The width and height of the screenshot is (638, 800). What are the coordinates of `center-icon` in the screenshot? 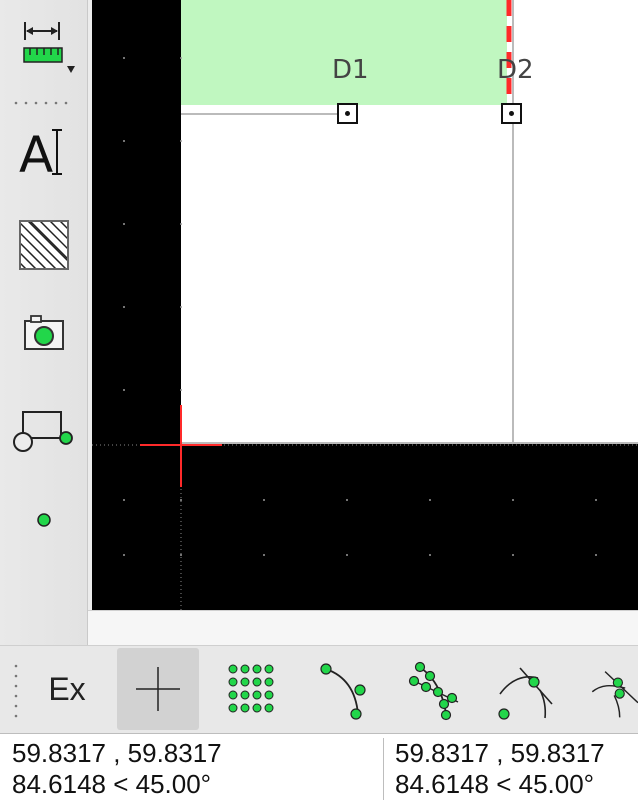 It's located at (525, 693).